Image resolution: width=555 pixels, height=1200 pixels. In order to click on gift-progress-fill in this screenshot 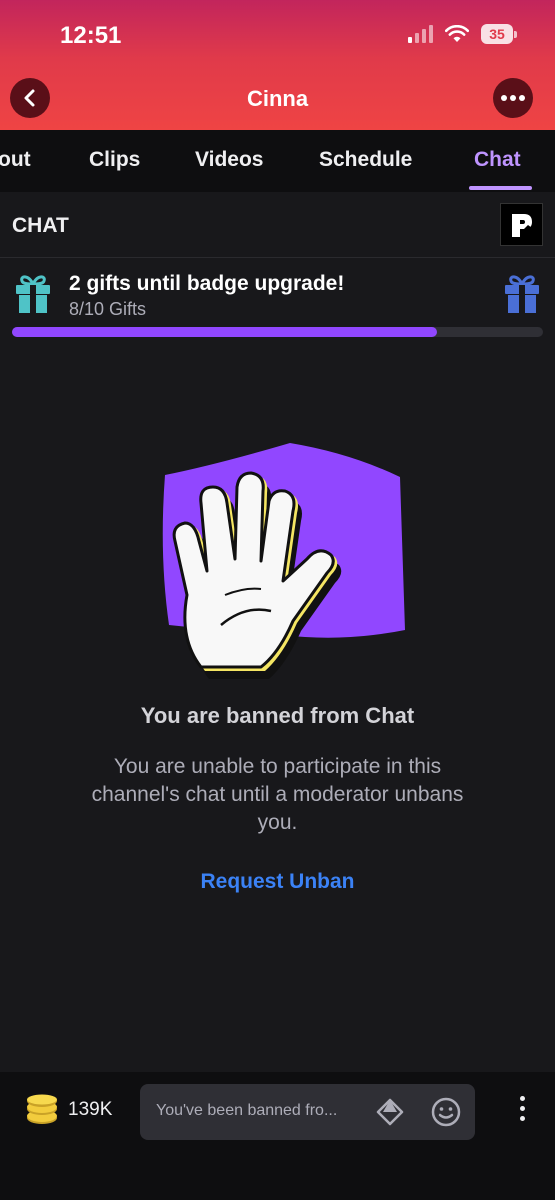, I will do `click(224, 332)`.